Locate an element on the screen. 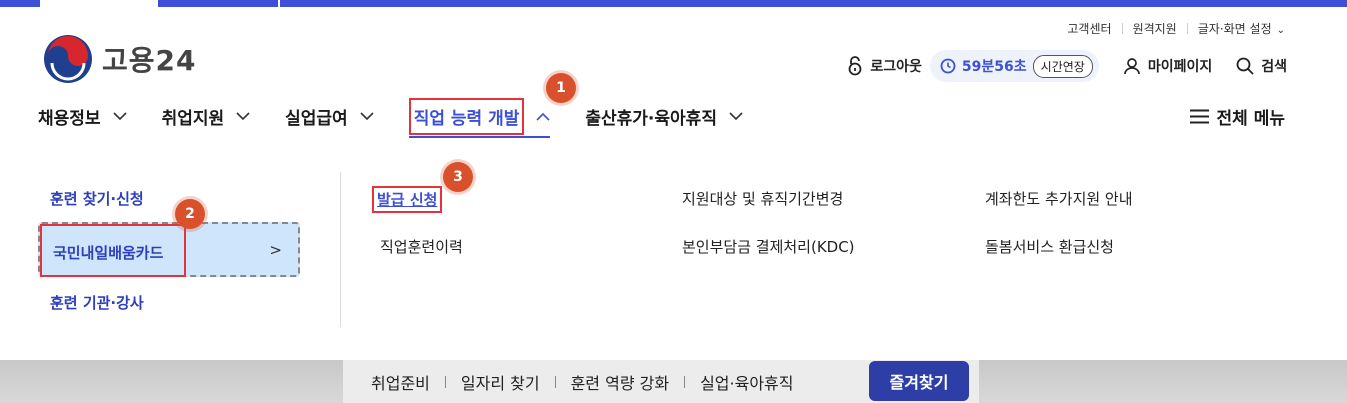 The image size is (1347, 403). mypage-label: 마이페이지 is located at coordinates (1180, 67).